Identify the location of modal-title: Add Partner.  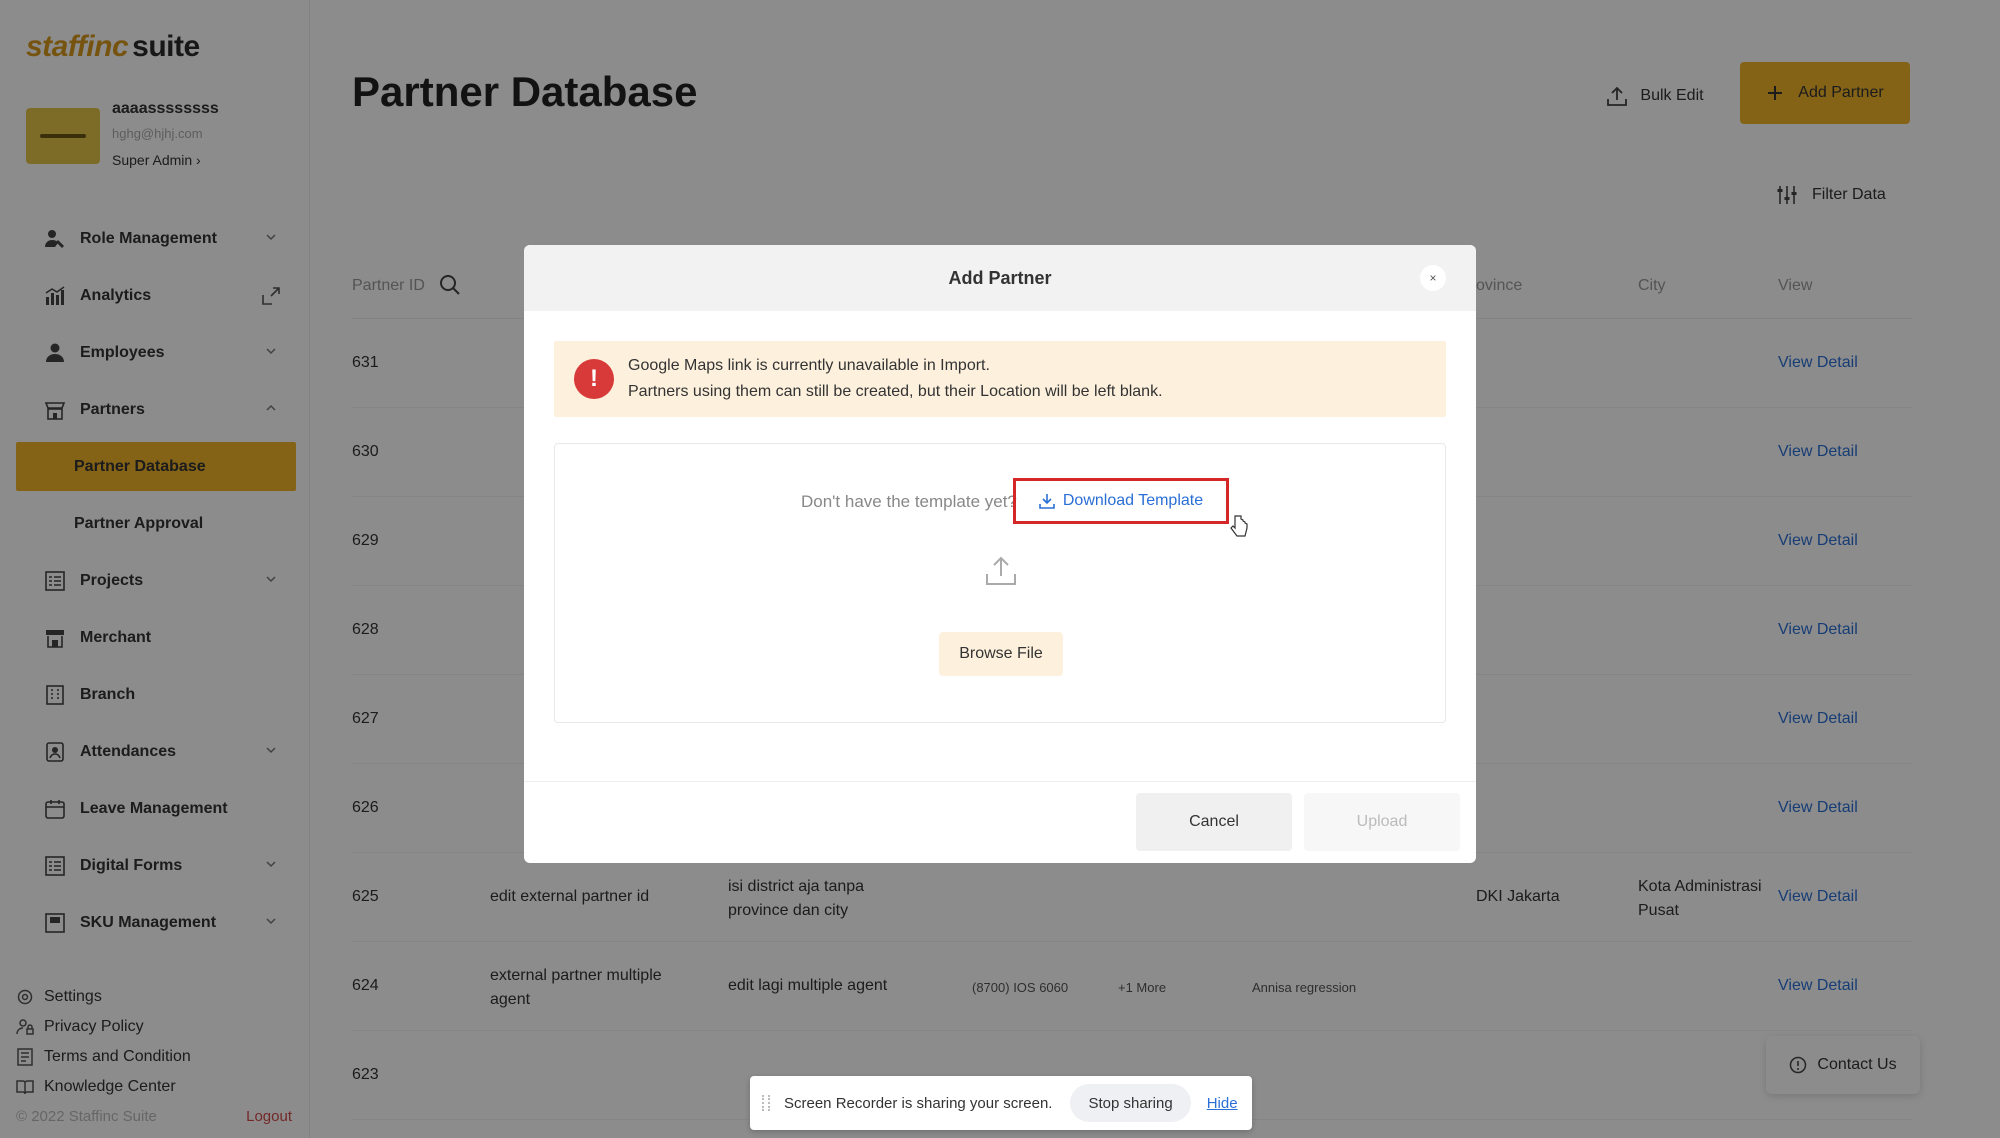
(1000, 277).